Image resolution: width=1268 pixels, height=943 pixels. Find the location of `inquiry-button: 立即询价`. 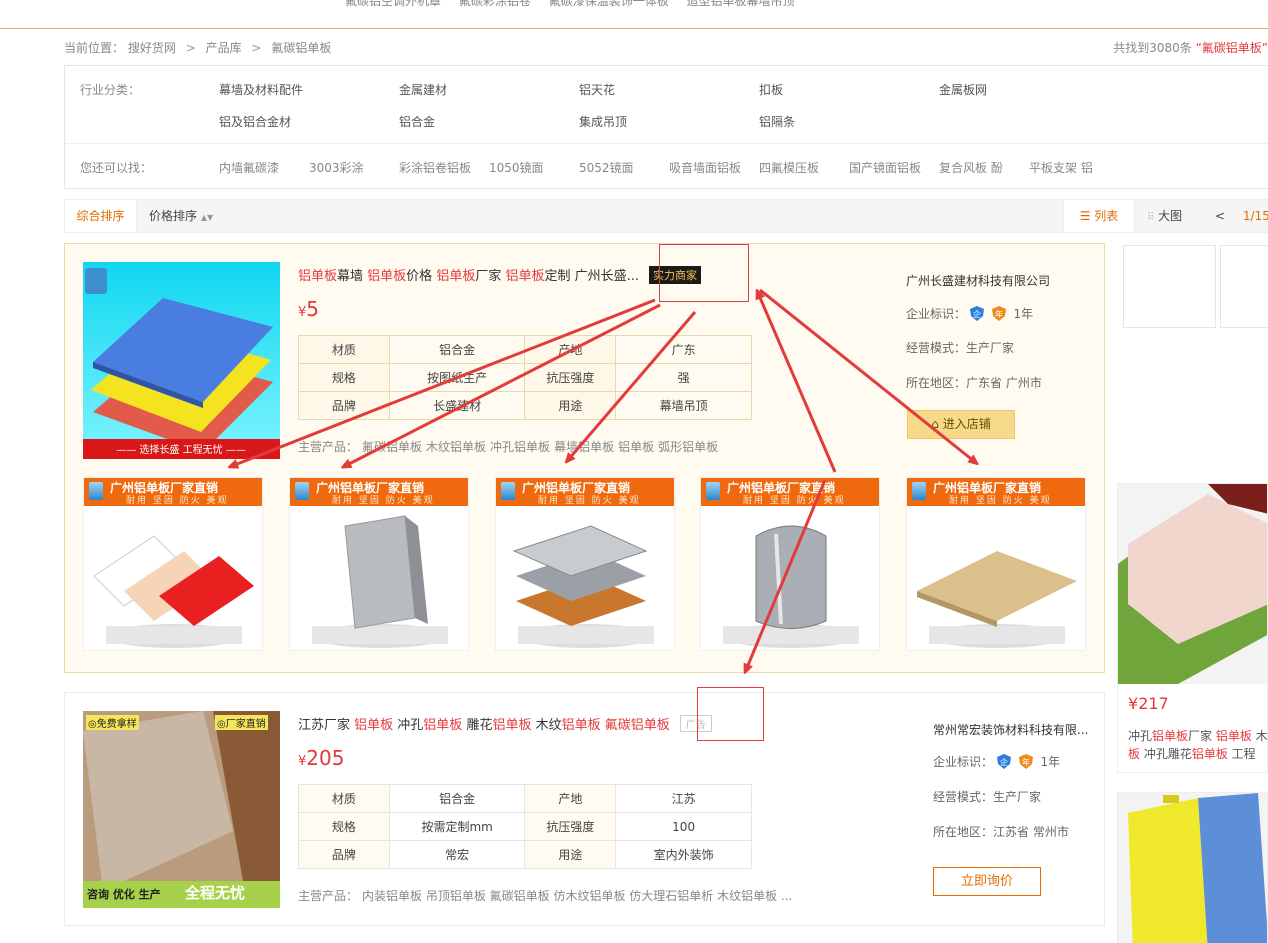

inquiry-button: 立即询价 is located at coordinates (987, 881).